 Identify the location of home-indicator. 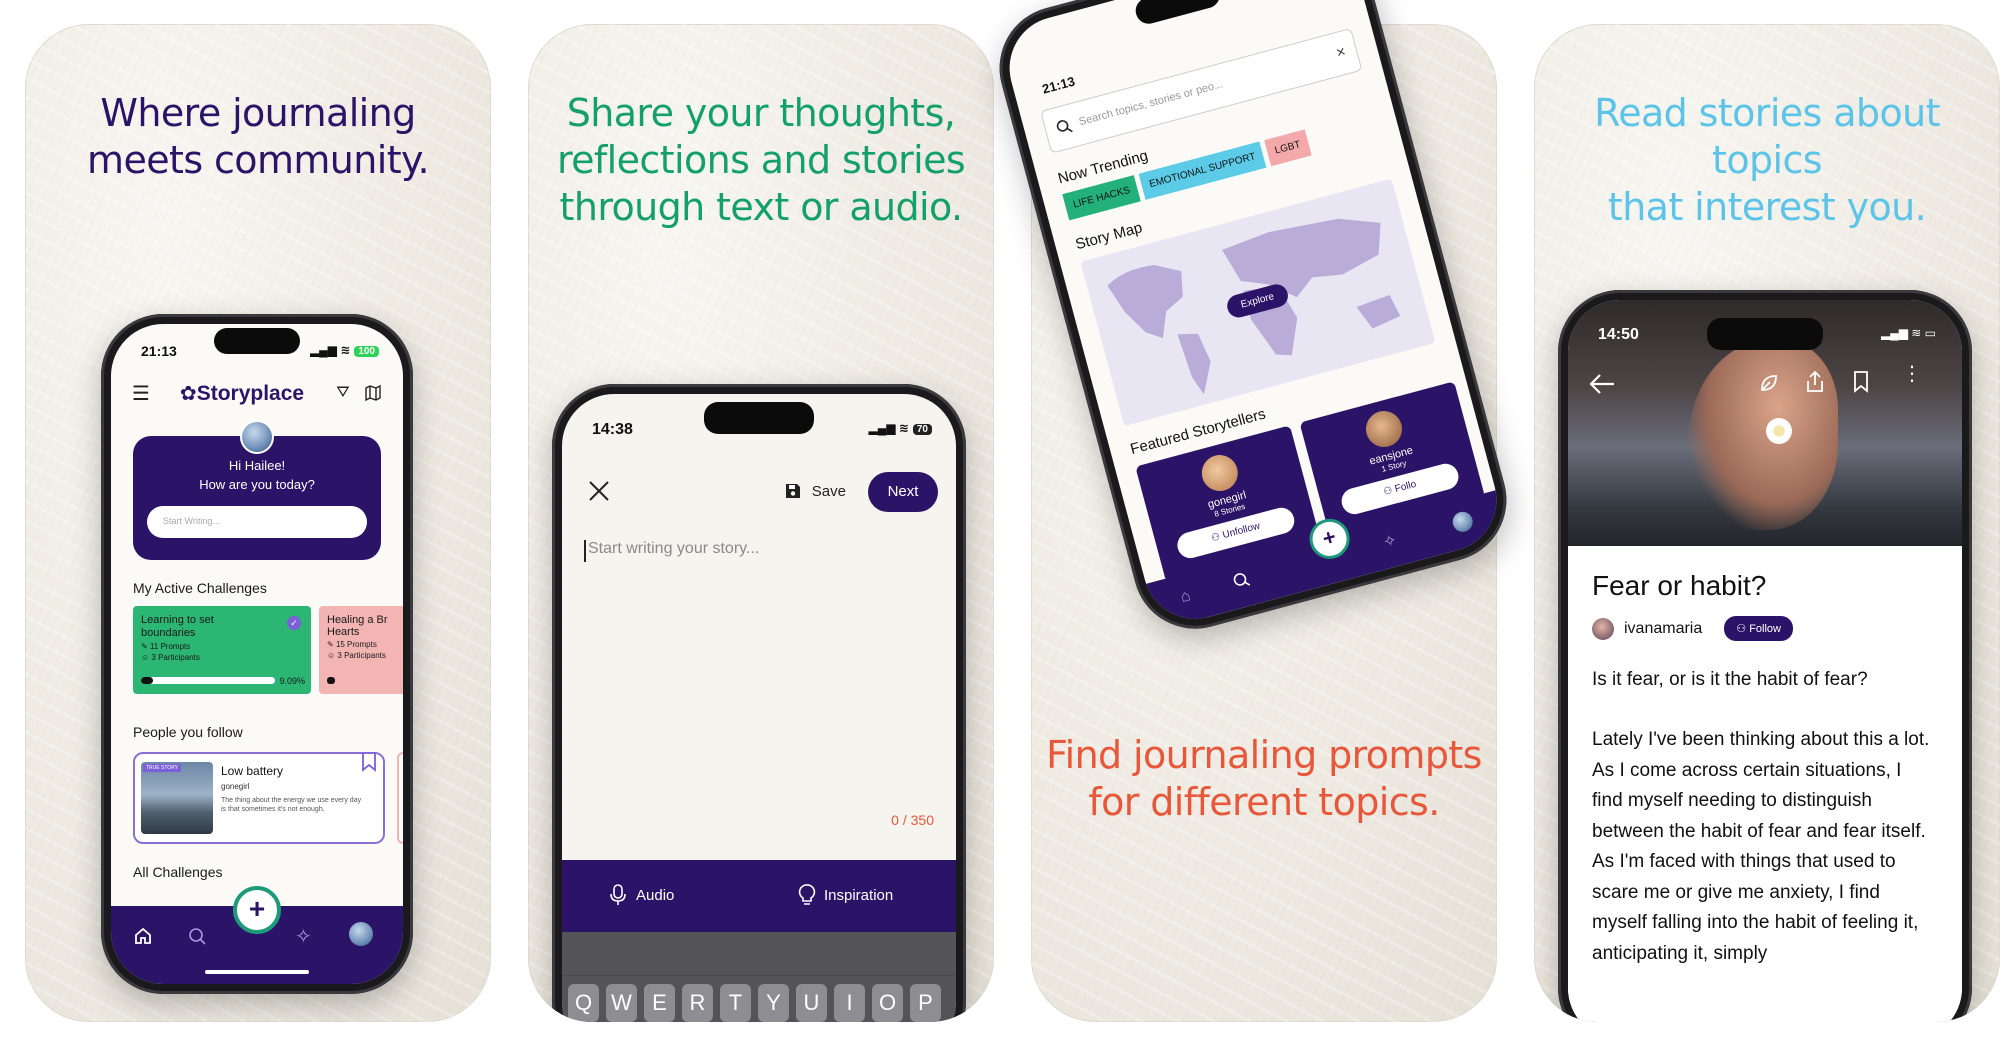
(257, 972).